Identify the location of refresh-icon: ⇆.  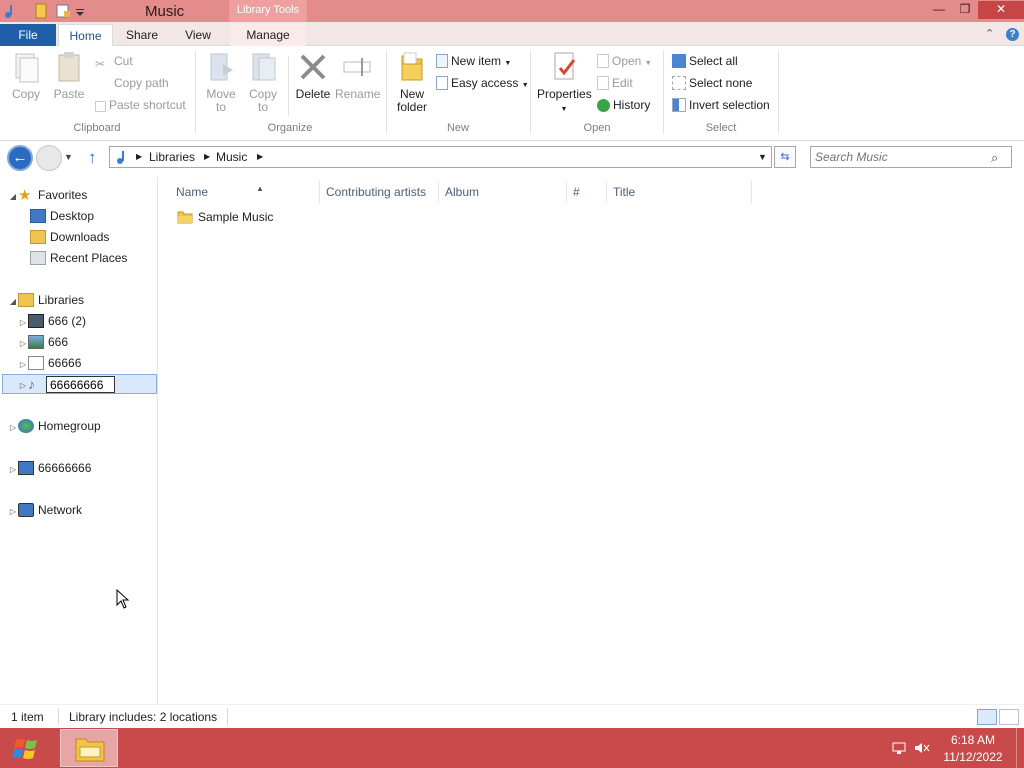
(785, 157).